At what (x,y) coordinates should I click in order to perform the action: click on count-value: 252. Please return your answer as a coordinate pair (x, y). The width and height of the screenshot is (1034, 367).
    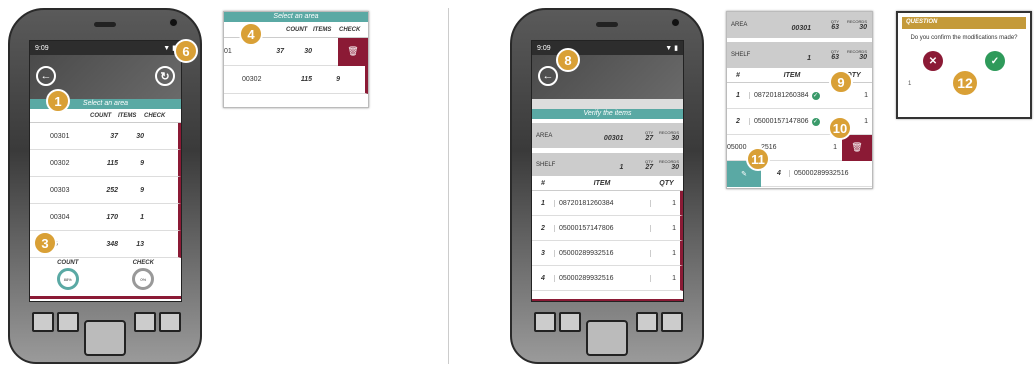
    Looking at the image, I should click on (112, 190).